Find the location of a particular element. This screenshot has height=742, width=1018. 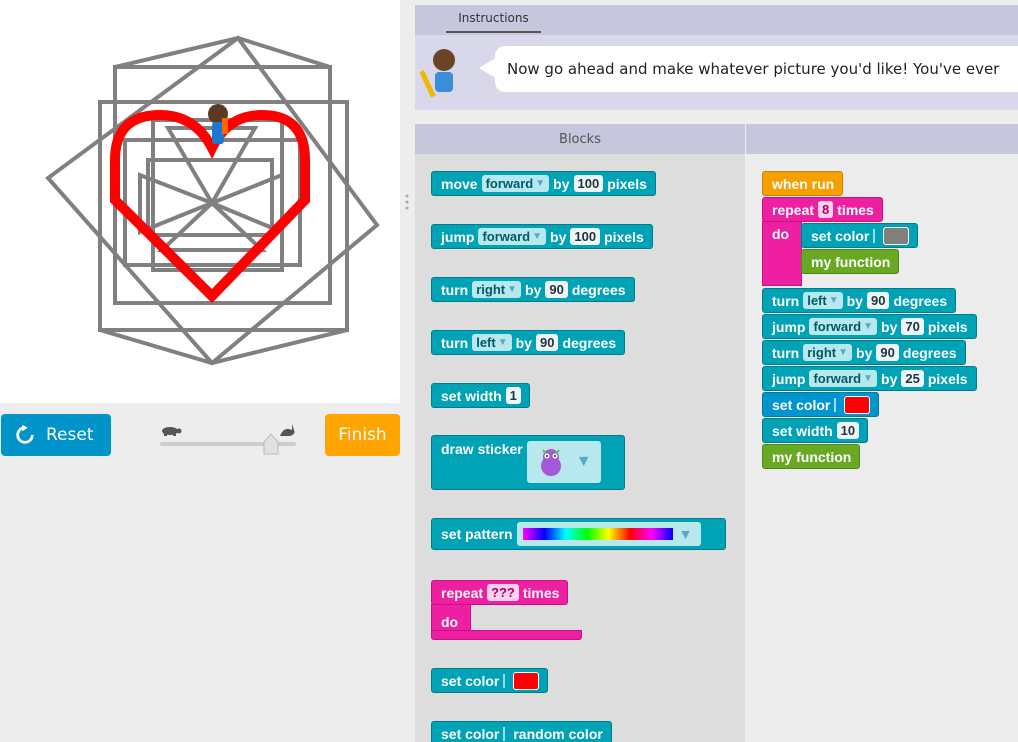

resize-grip is located at coordinates (407, 203).